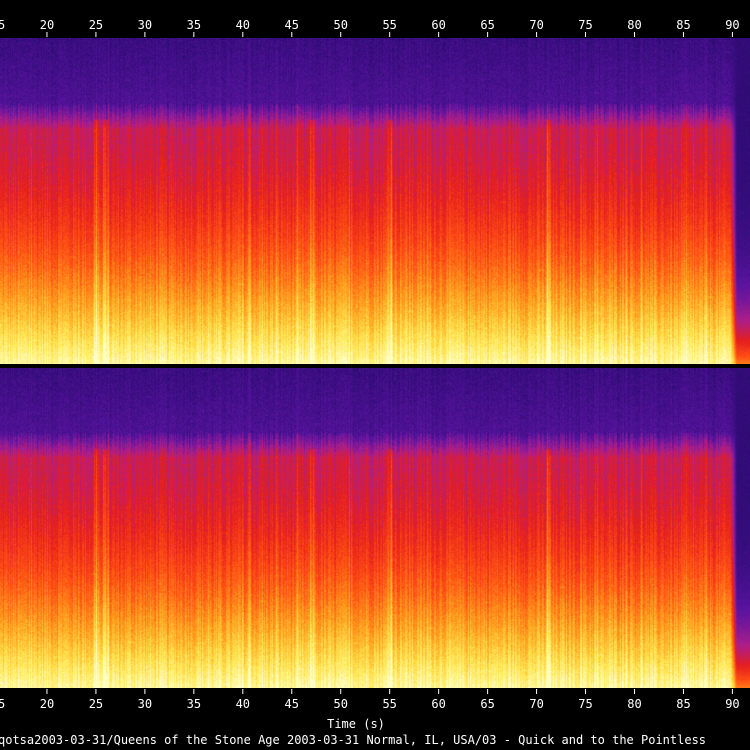  What do you see at coordinates (683, 704) in the screenshot?
I see `bottom-axis-tick-label-85: 85` at bounding box center [683, 704].